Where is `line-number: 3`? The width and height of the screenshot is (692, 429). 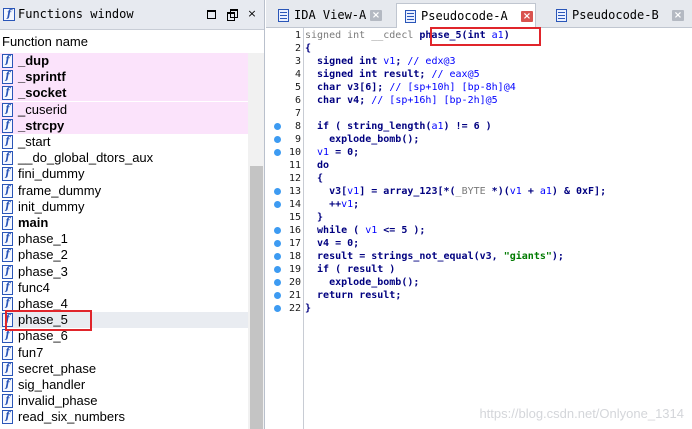 line-number: 3 is located at coordinates (297, 61).